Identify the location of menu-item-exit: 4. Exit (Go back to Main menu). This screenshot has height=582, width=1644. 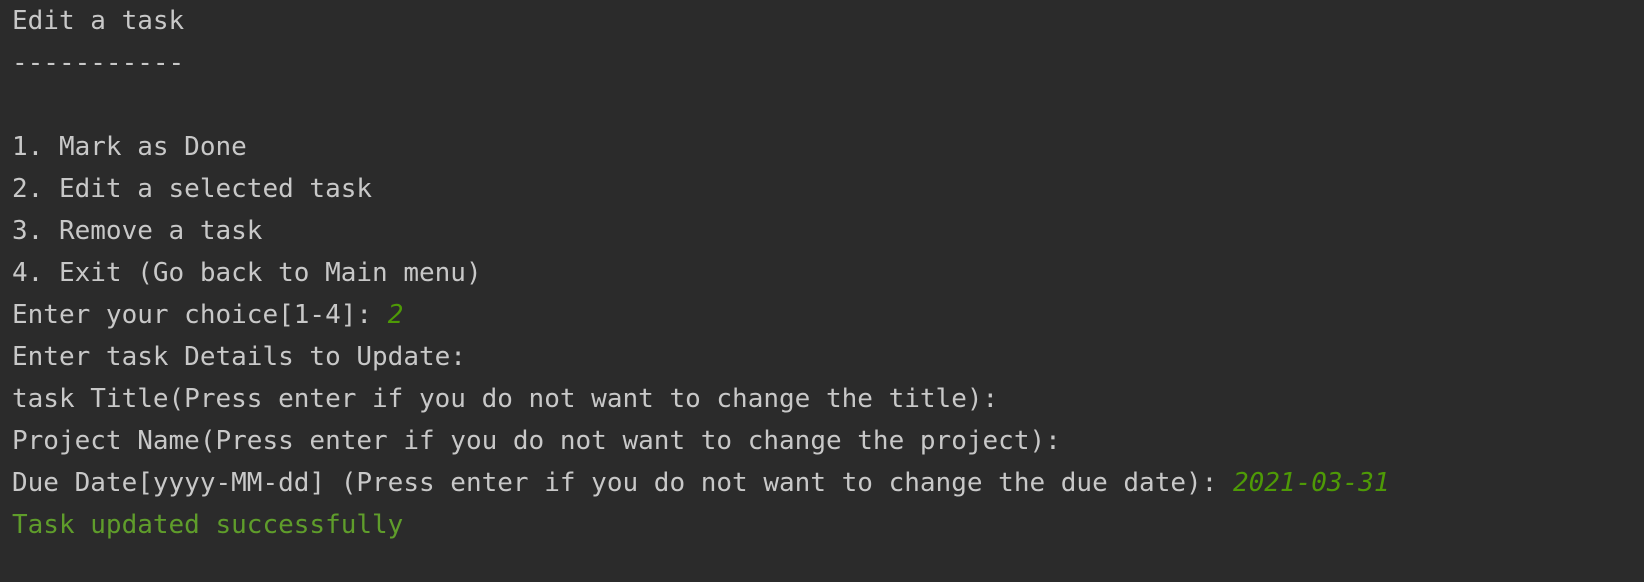
(247, 273).